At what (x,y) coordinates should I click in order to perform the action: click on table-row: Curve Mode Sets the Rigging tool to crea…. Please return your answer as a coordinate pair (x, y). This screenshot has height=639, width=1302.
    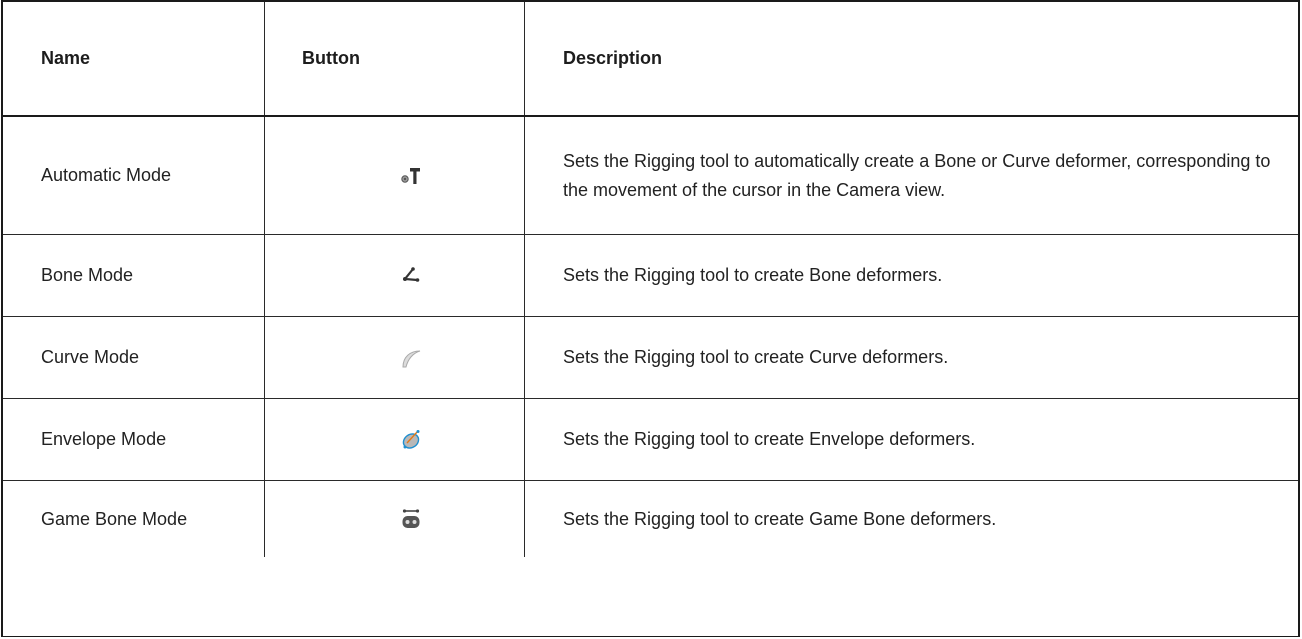
    Looking at the image, I should click on (650, 358).